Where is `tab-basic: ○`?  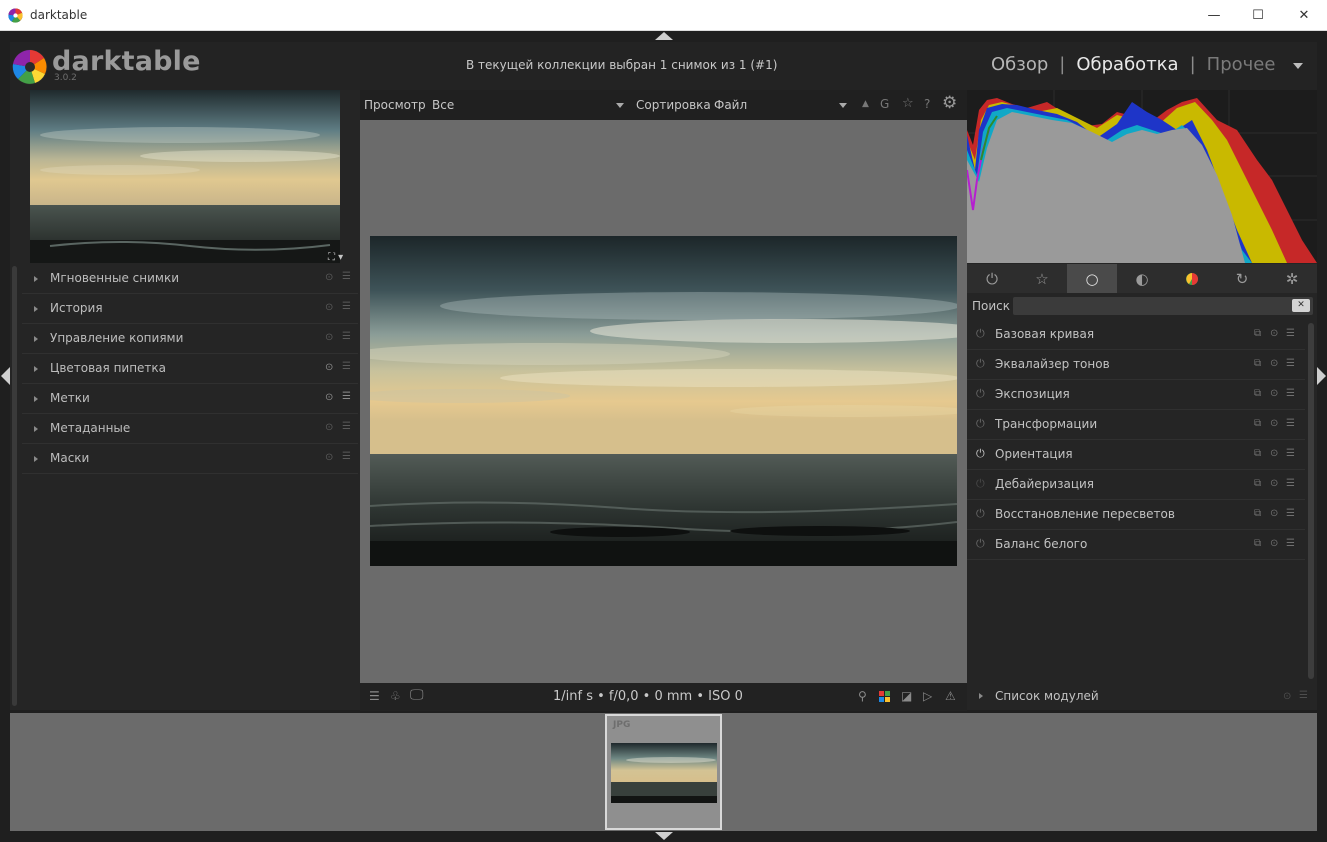
tab-basic: ○ is located at coordinates (1092, 278).